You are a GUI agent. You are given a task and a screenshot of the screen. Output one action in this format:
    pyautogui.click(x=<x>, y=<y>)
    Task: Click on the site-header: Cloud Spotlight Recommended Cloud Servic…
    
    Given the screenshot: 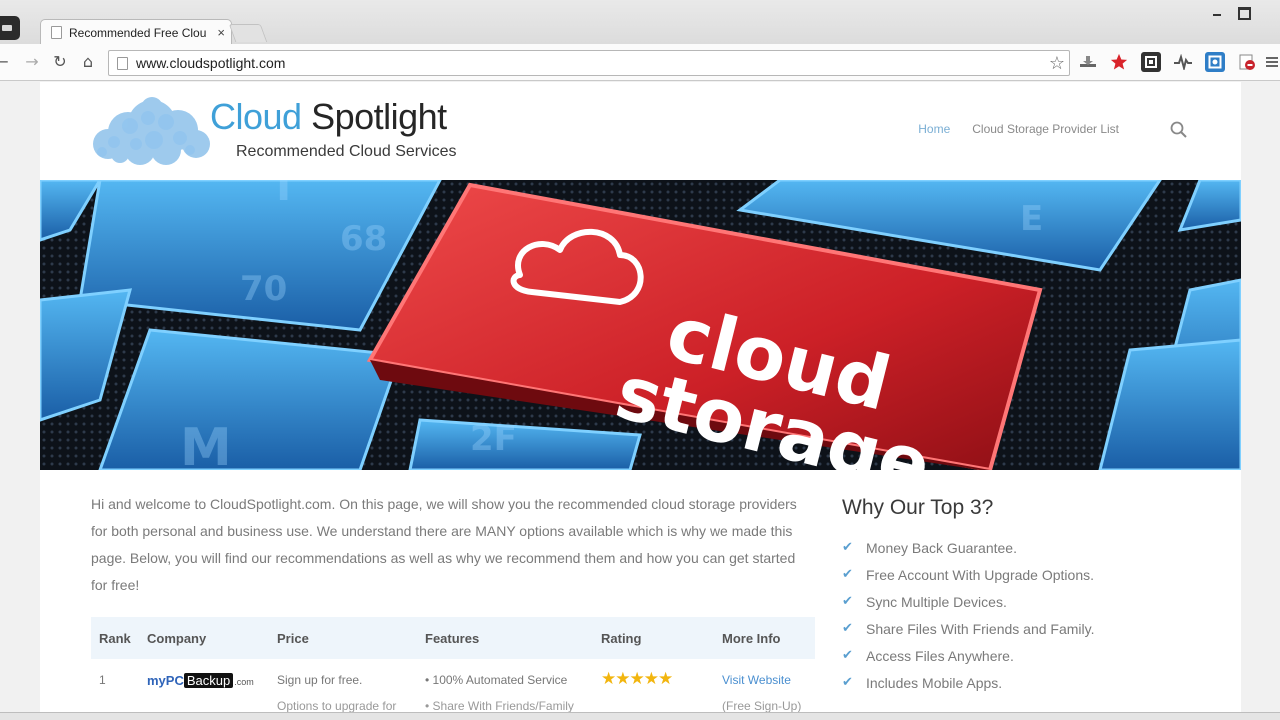 What is the action you would take?
    pyautogui.click(x=640, y=131)
    